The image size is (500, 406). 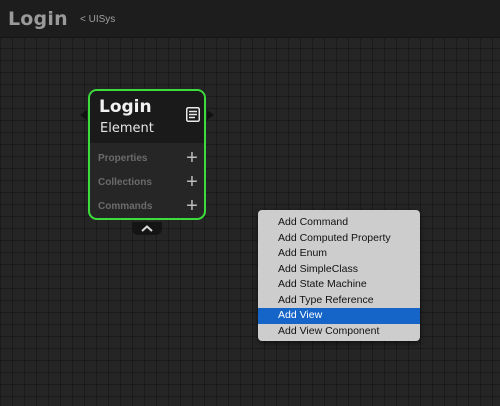 I want to click on commands-label: Commands, so click(x=125, y=206).